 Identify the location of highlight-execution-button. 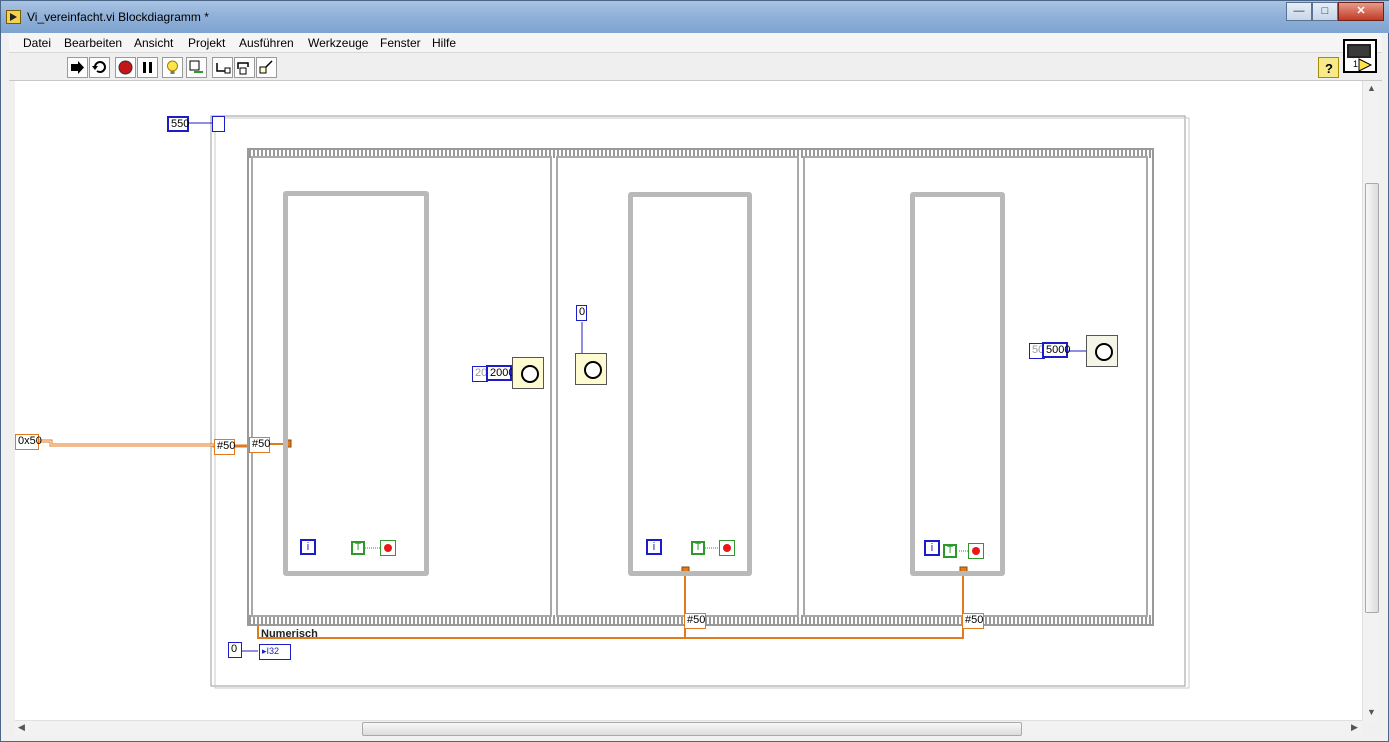
(172, 67).